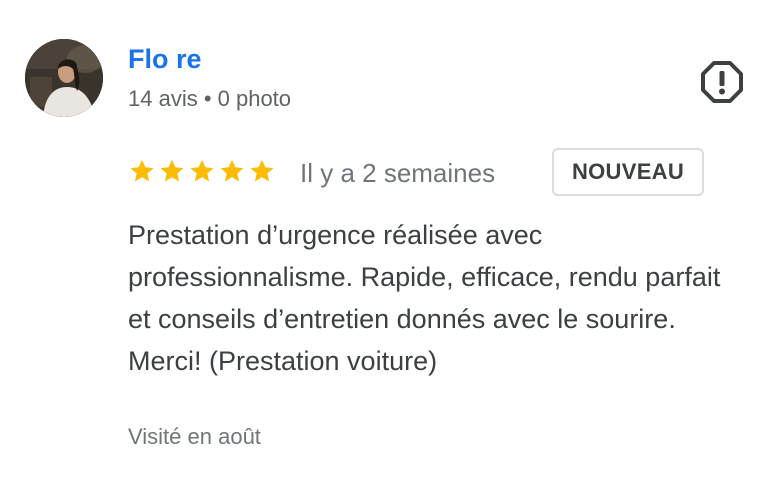 The image size is (768, 491). I want to click on avatar, so click(64, 78).